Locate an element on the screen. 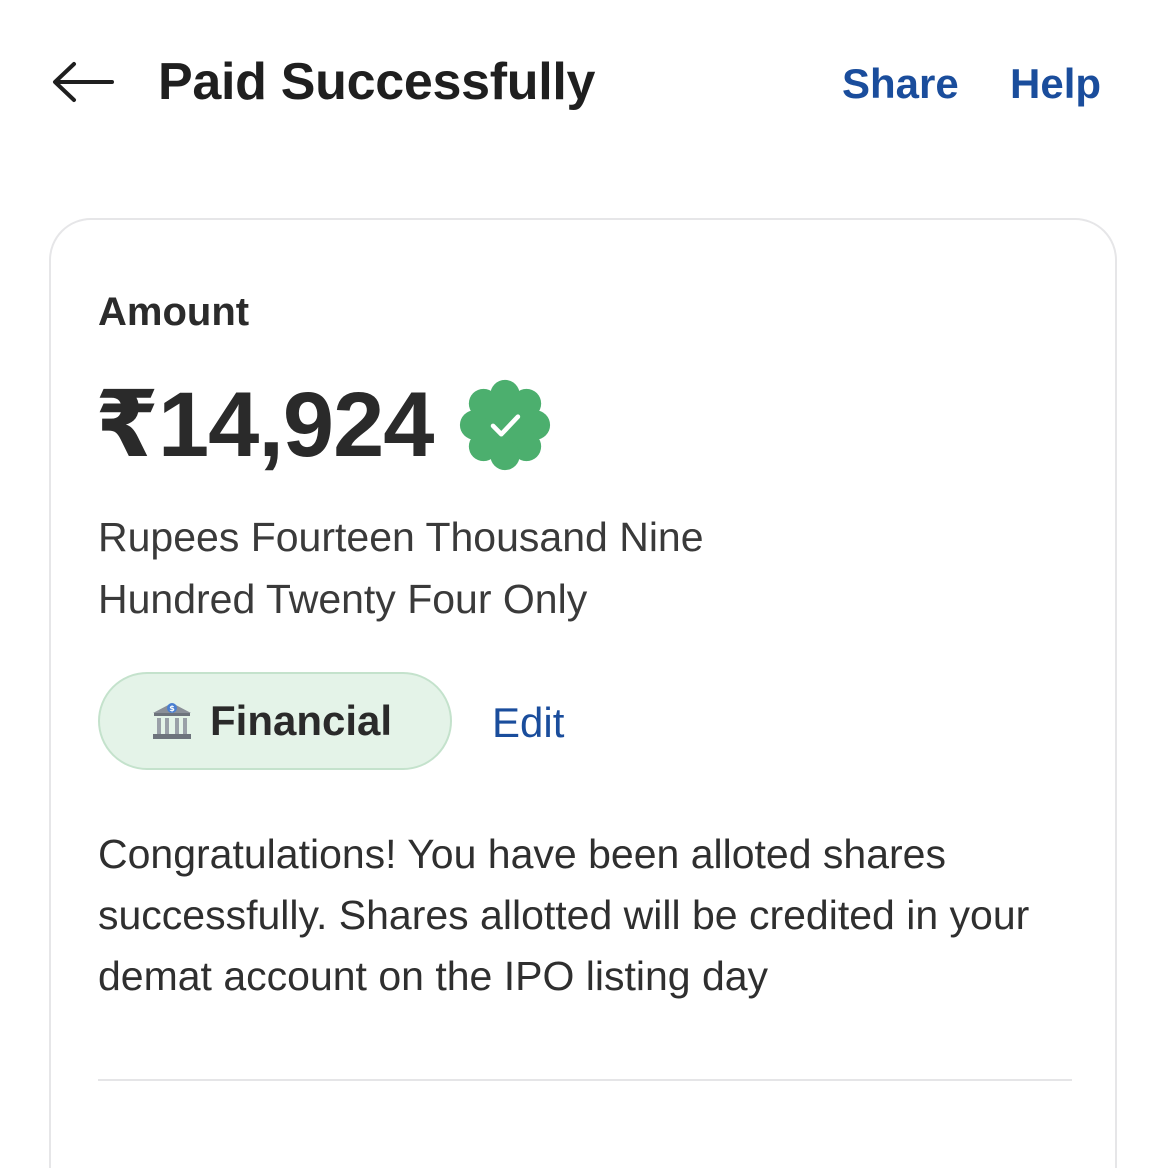  back-button is located at coordinates (83, 82).